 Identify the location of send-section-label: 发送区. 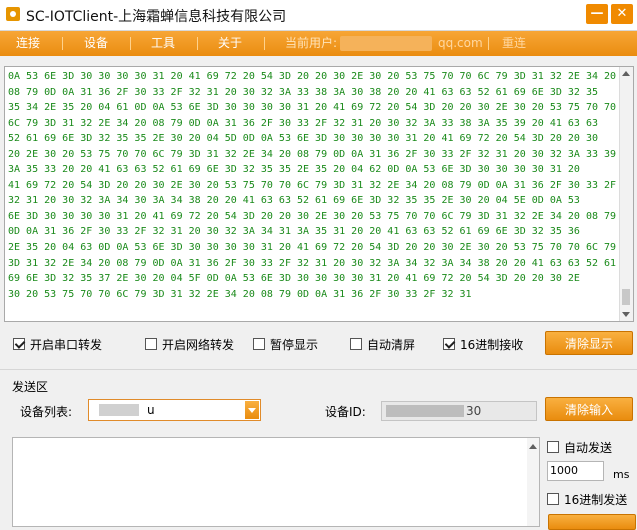
(30, 387).